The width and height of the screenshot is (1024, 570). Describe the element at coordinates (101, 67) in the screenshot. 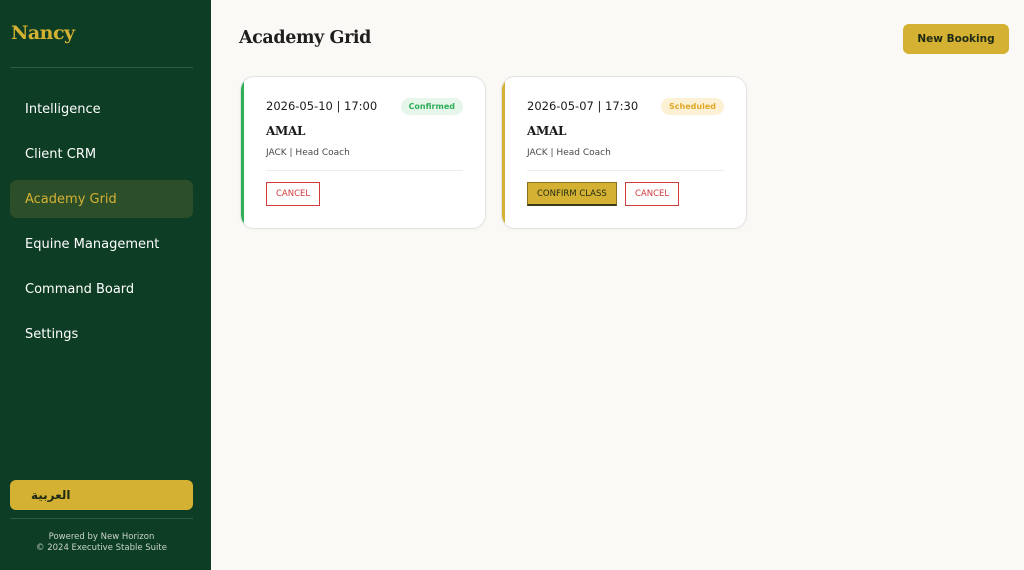

I see `sidebar-divider` at that location.